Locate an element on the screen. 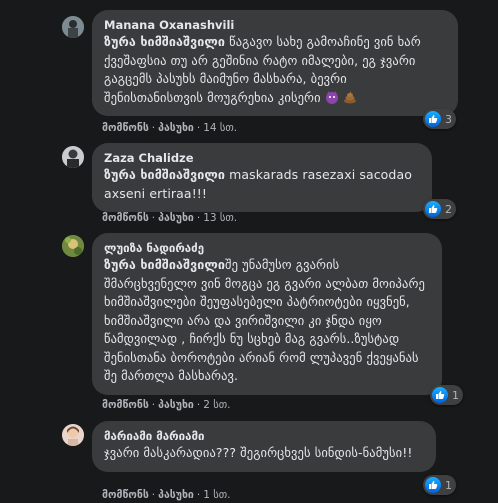 This screenshot has width=498, height=503. timestamp: 2 სთ. is located at coordinates (216, 405).